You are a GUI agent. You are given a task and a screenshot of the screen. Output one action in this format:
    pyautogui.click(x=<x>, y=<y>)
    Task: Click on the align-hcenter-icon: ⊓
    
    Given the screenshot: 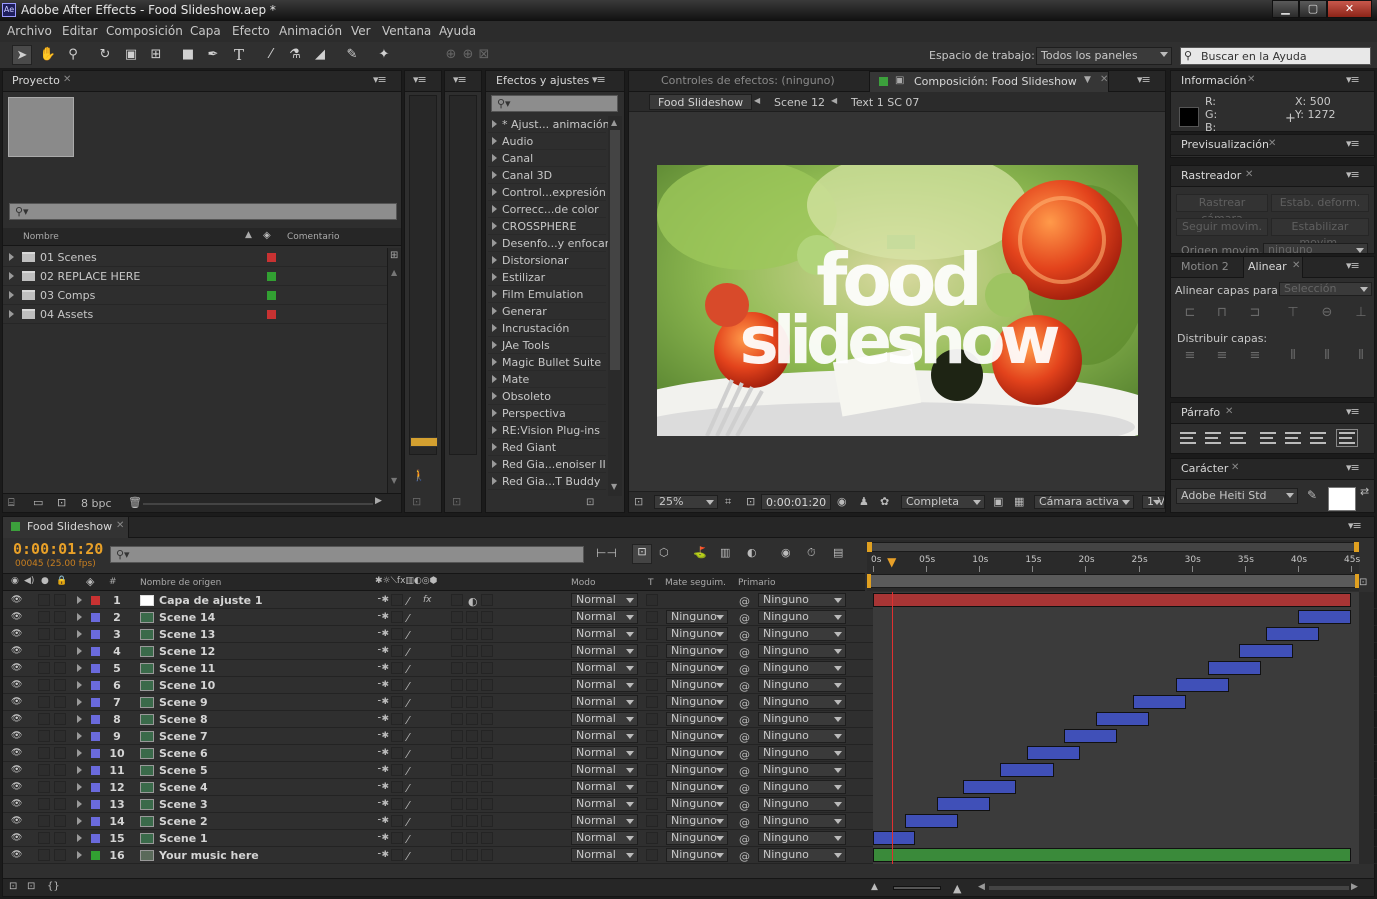 What is the action you would take?
    pyautogui.click(x=1222, y=313)
    